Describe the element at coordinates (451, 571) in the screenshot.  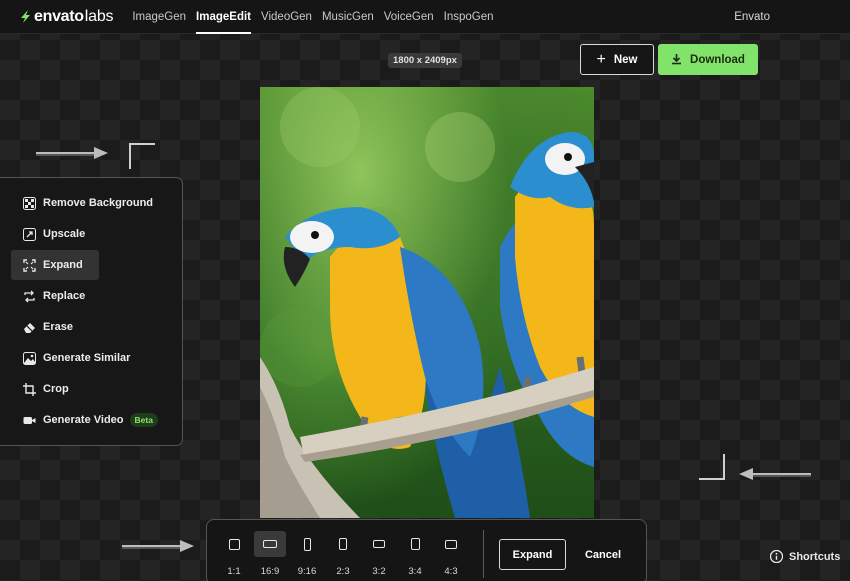
I see `ratio-label: 4:3` at that location.